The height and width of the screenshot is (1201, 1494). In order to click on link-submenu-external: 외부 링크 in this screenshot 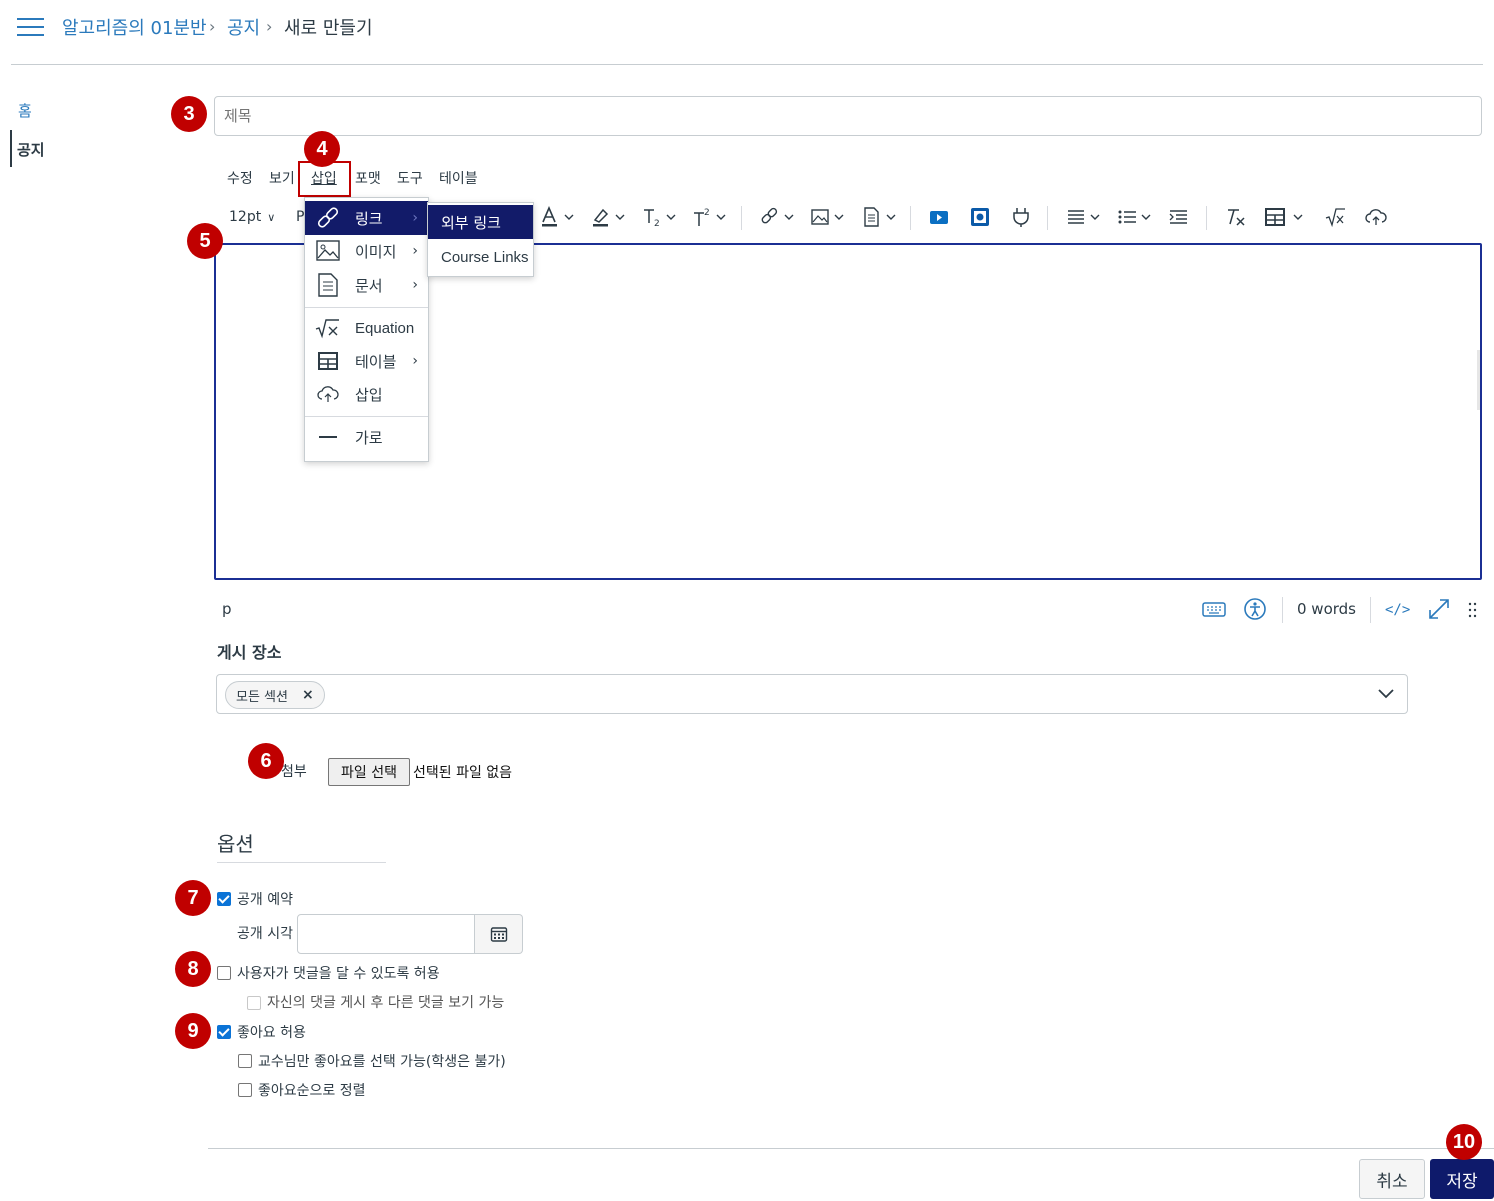, I will do `click(480, 222)`.